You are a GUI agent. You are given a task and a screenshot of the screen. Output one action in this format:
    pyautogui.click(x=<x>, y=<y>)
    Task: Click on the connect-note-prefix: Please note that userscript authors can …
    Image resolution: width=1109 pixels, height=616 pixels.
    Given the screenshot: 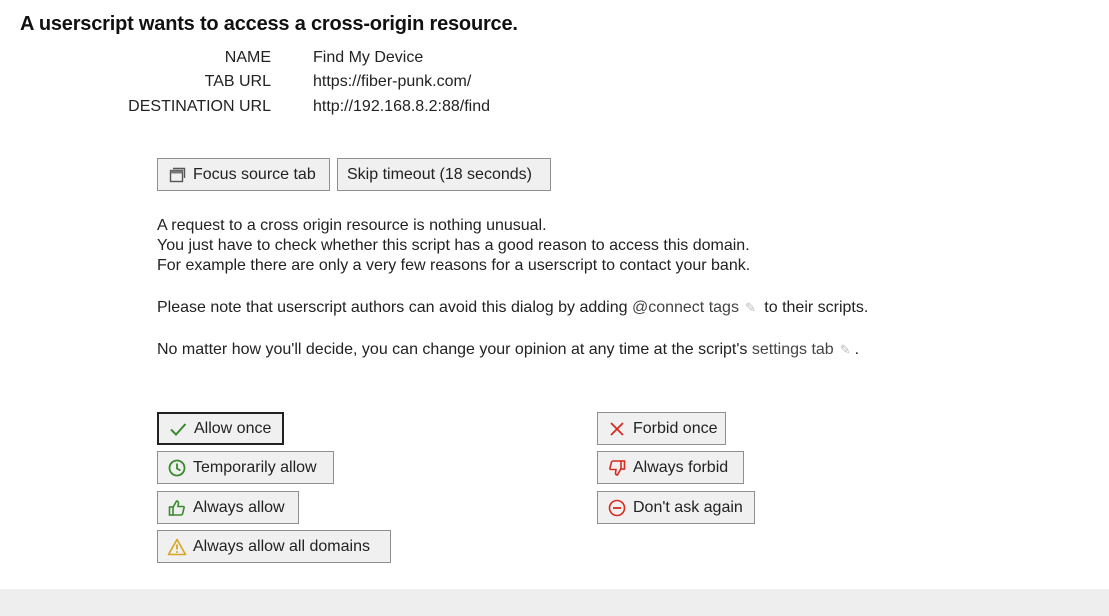 What is the action you would take?
    pyautogui.click(x=394, y=307)
    